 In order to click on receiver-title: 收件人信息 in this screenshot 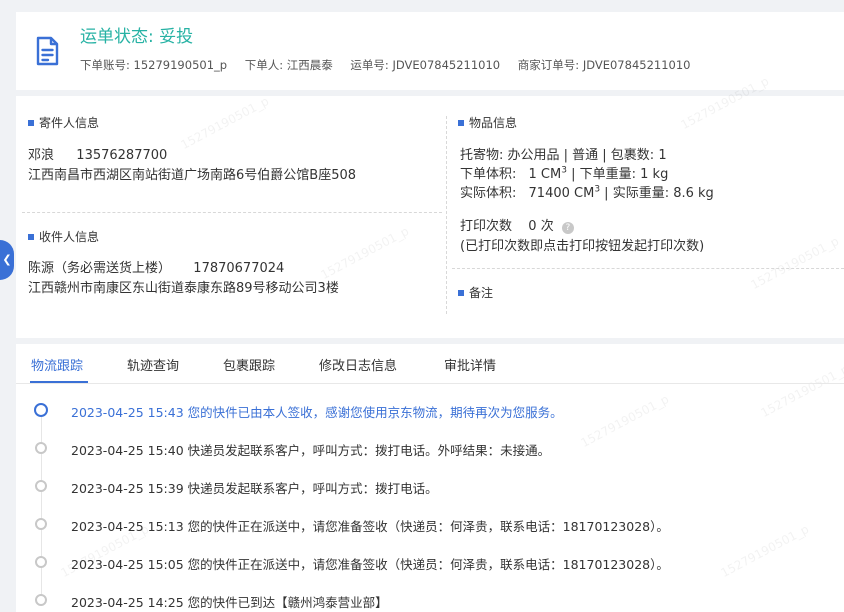, I will do `click(63, 236)`.